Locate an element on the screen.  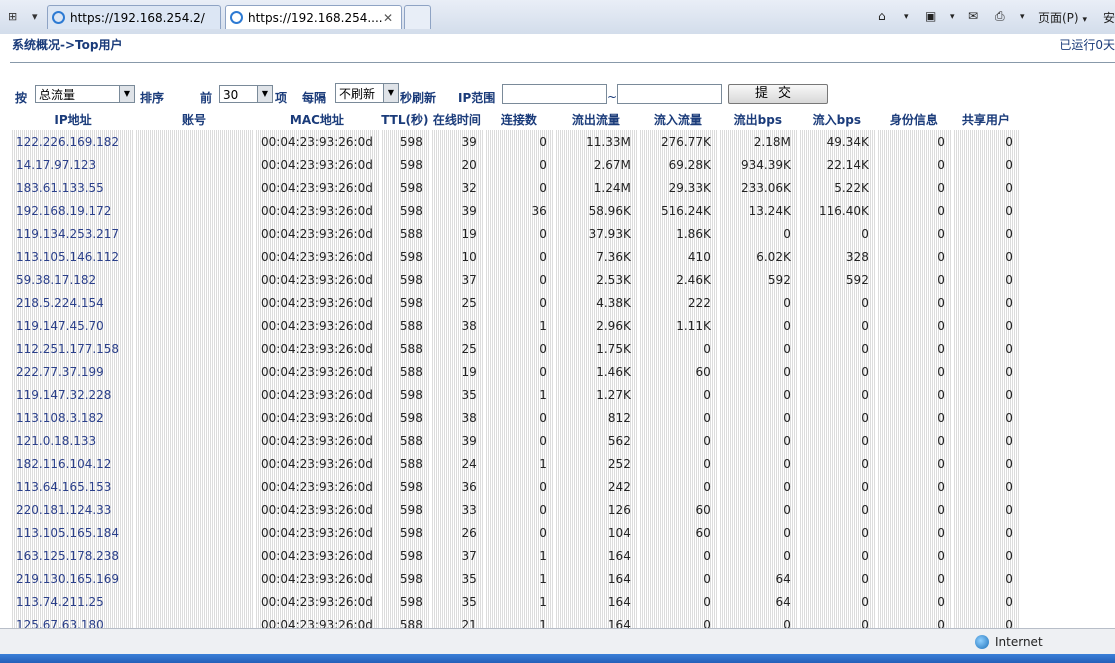
ip-cell: 182.116.104.12 is located at coordinates (73, 463).